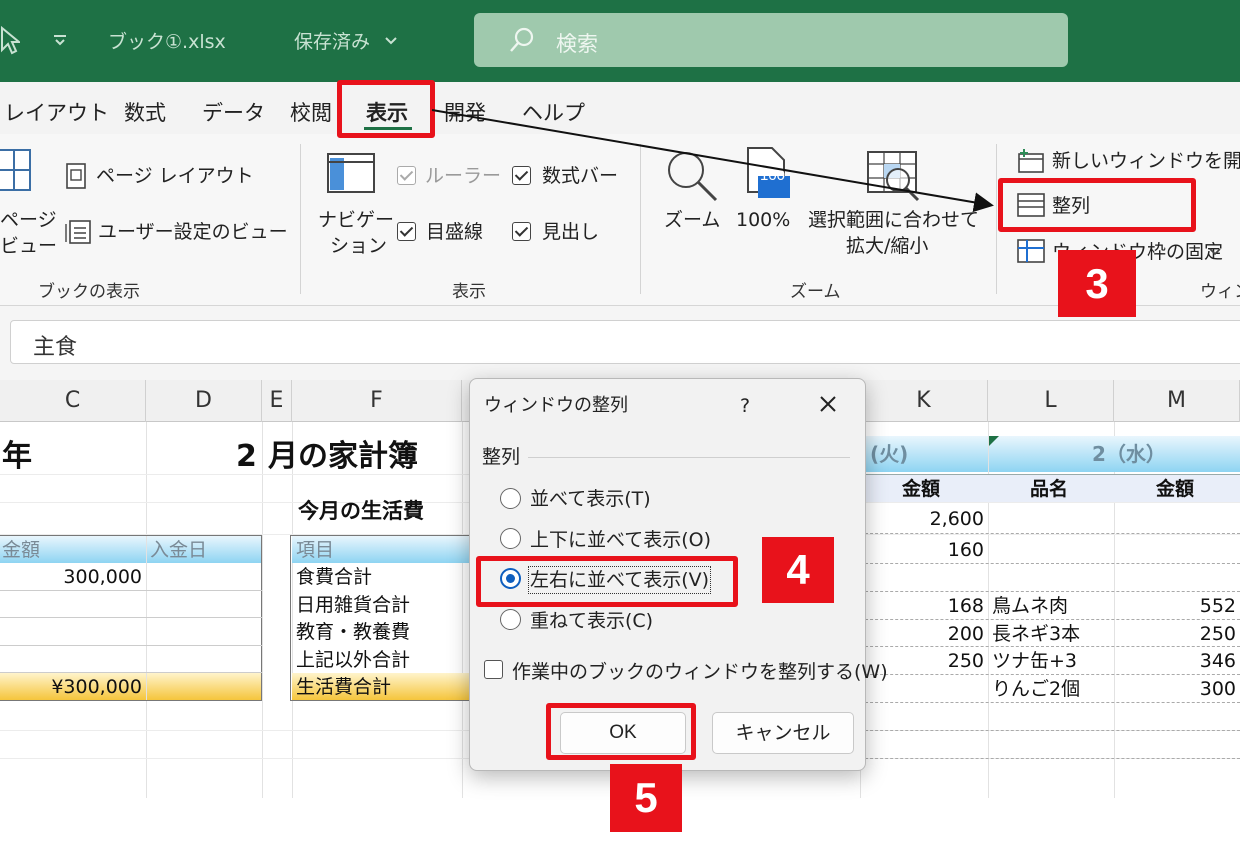 This screenshot has height=854, width=1240. I want to click on gridlines-label: 目盛線, so click(455, 232).